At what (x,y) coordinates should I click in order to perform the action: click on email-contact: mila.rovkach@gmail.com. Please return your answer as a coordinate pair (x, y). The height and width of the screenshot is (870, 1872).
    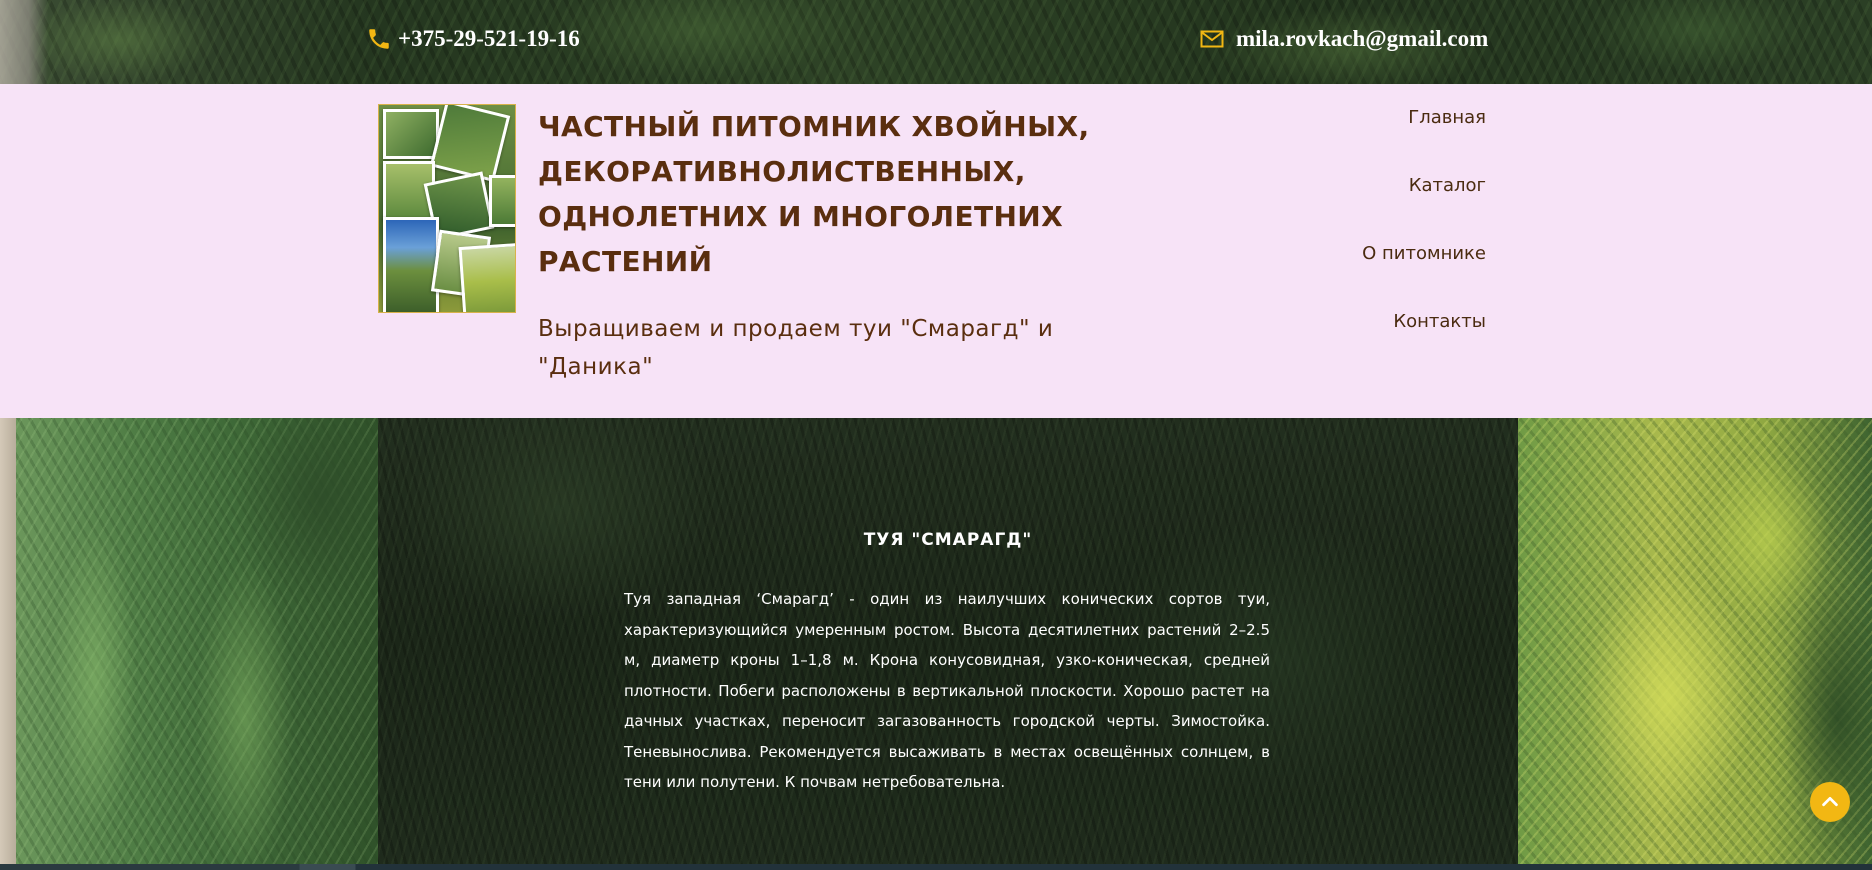
    Looking at the image, I should click on (1344, 39).